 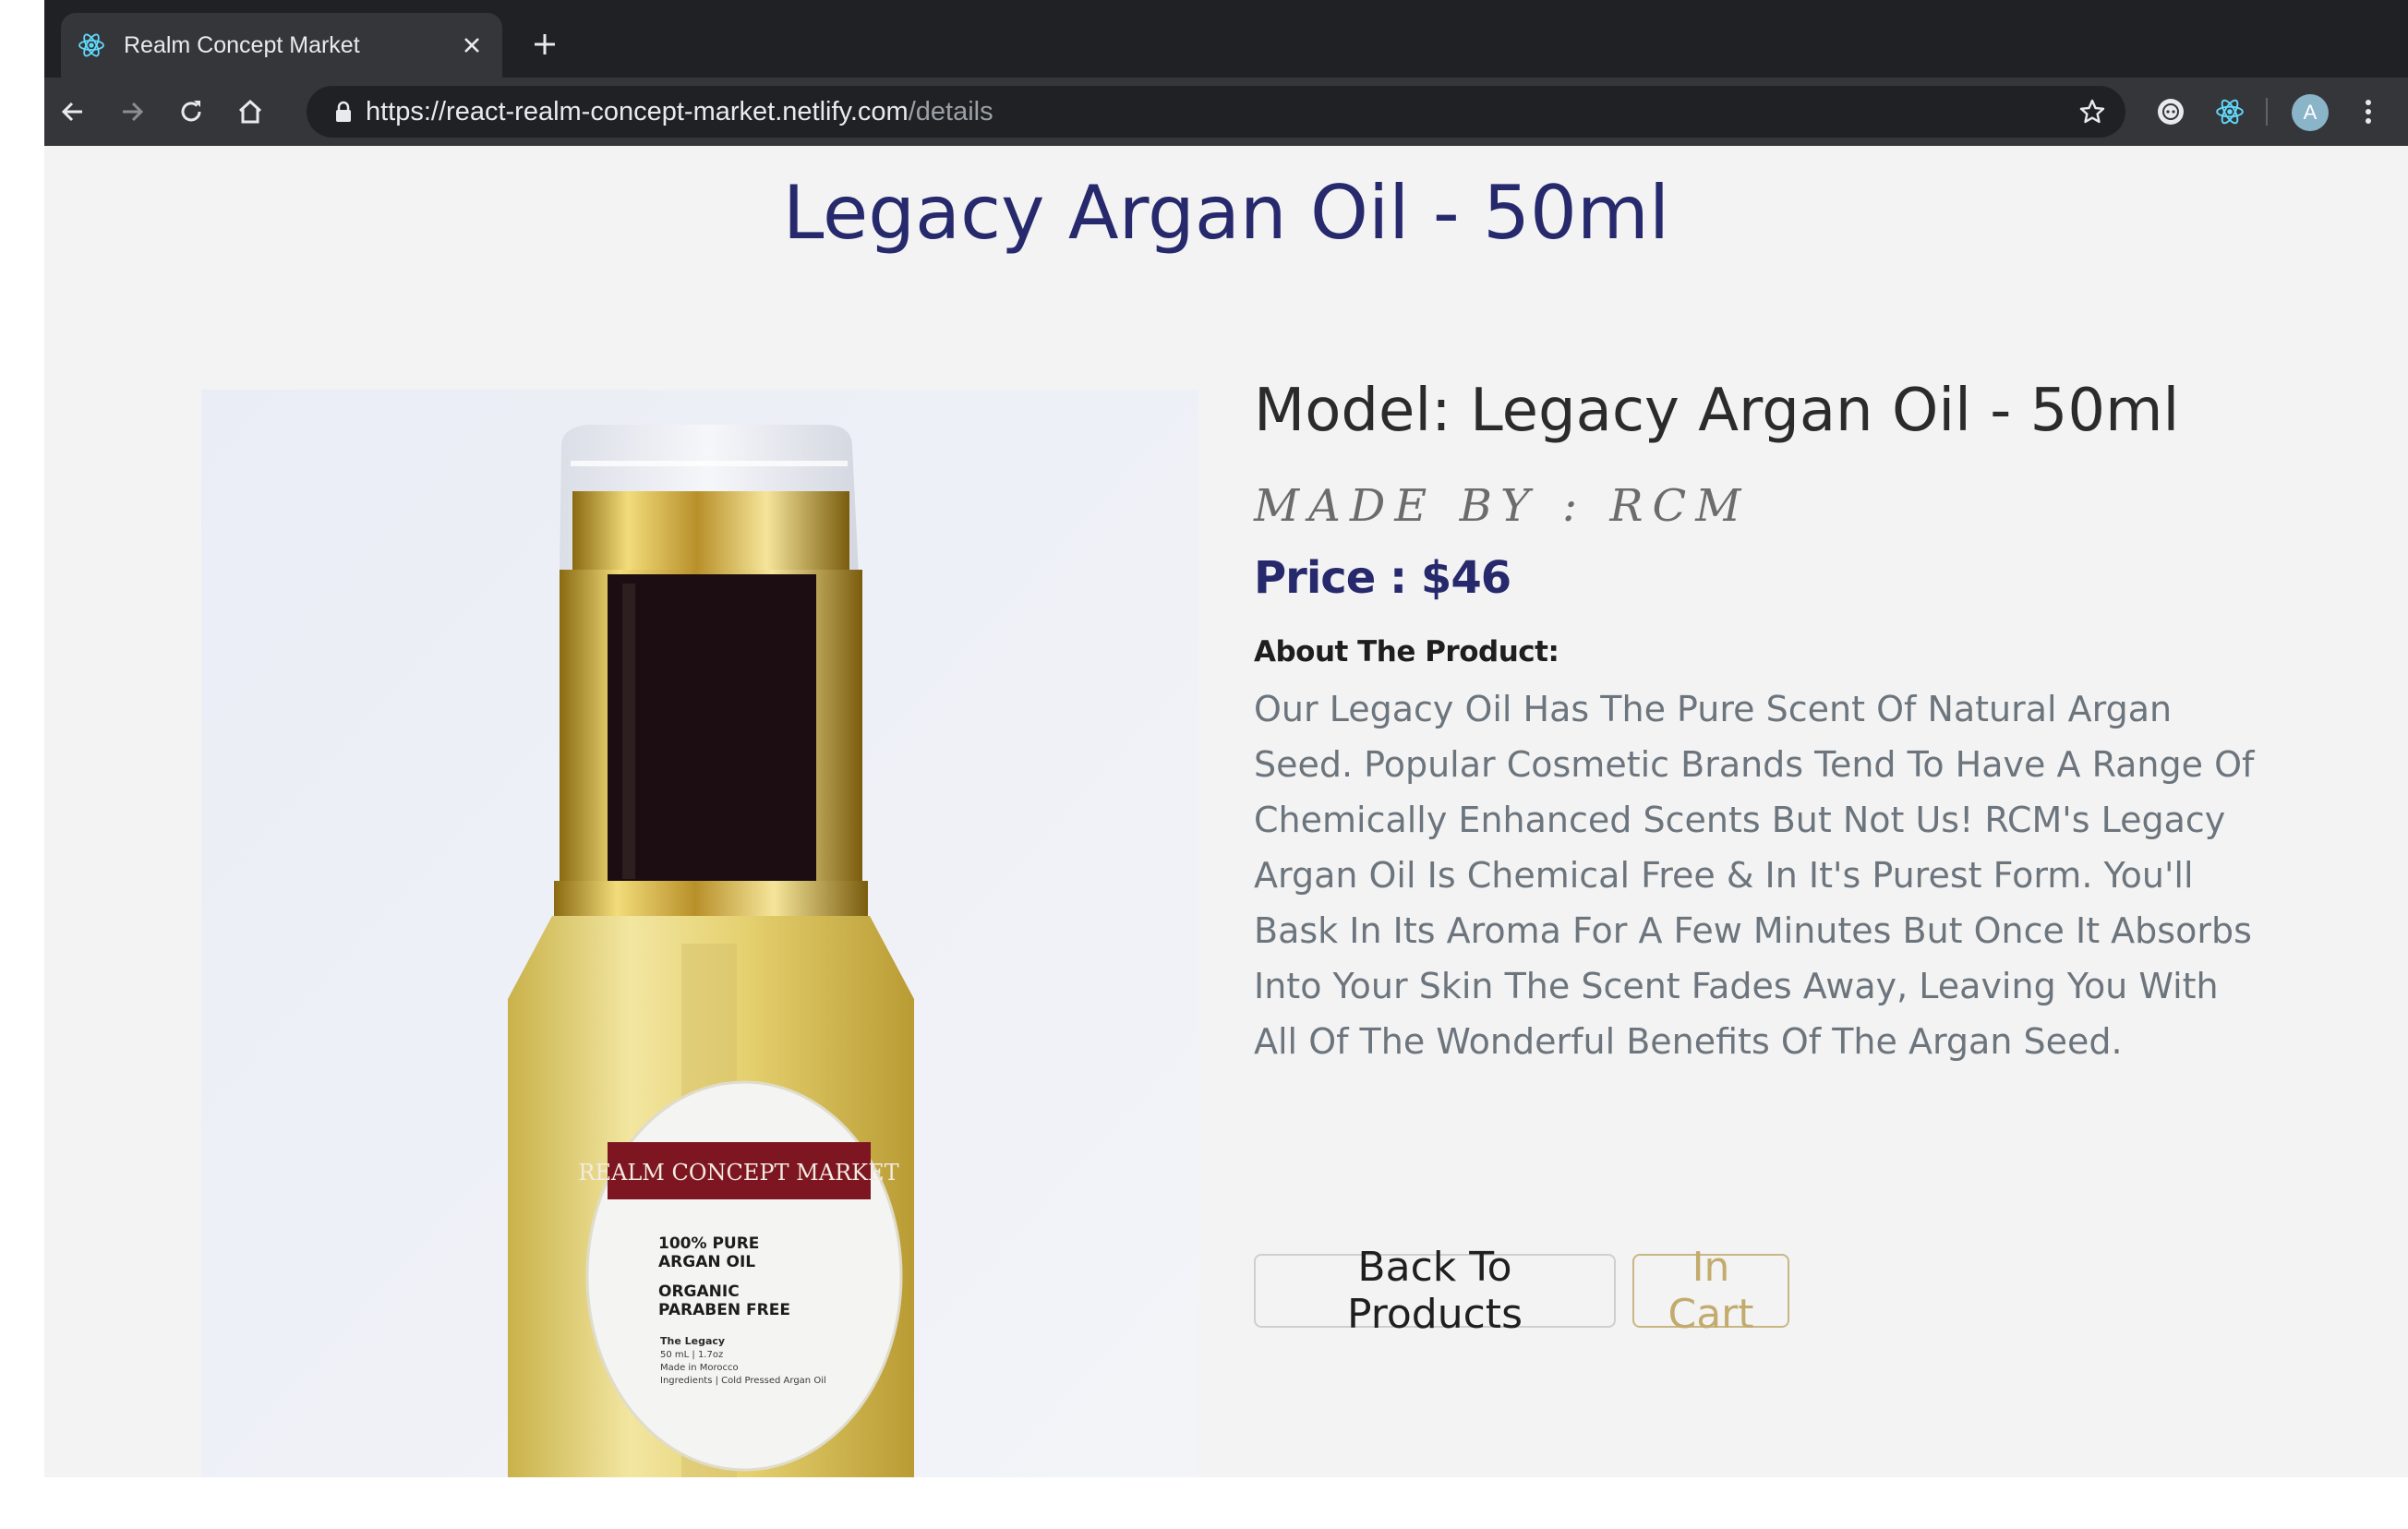 I want to click on home-icon, so click(x=250, y=112).